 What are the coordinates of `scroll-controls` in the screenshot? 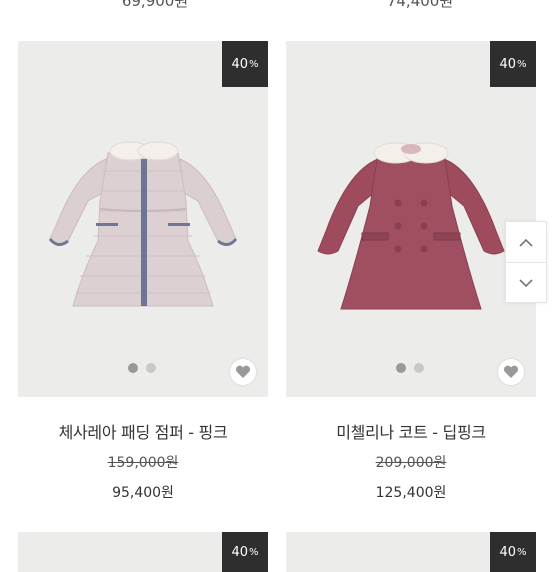 It's located at (526, 262).